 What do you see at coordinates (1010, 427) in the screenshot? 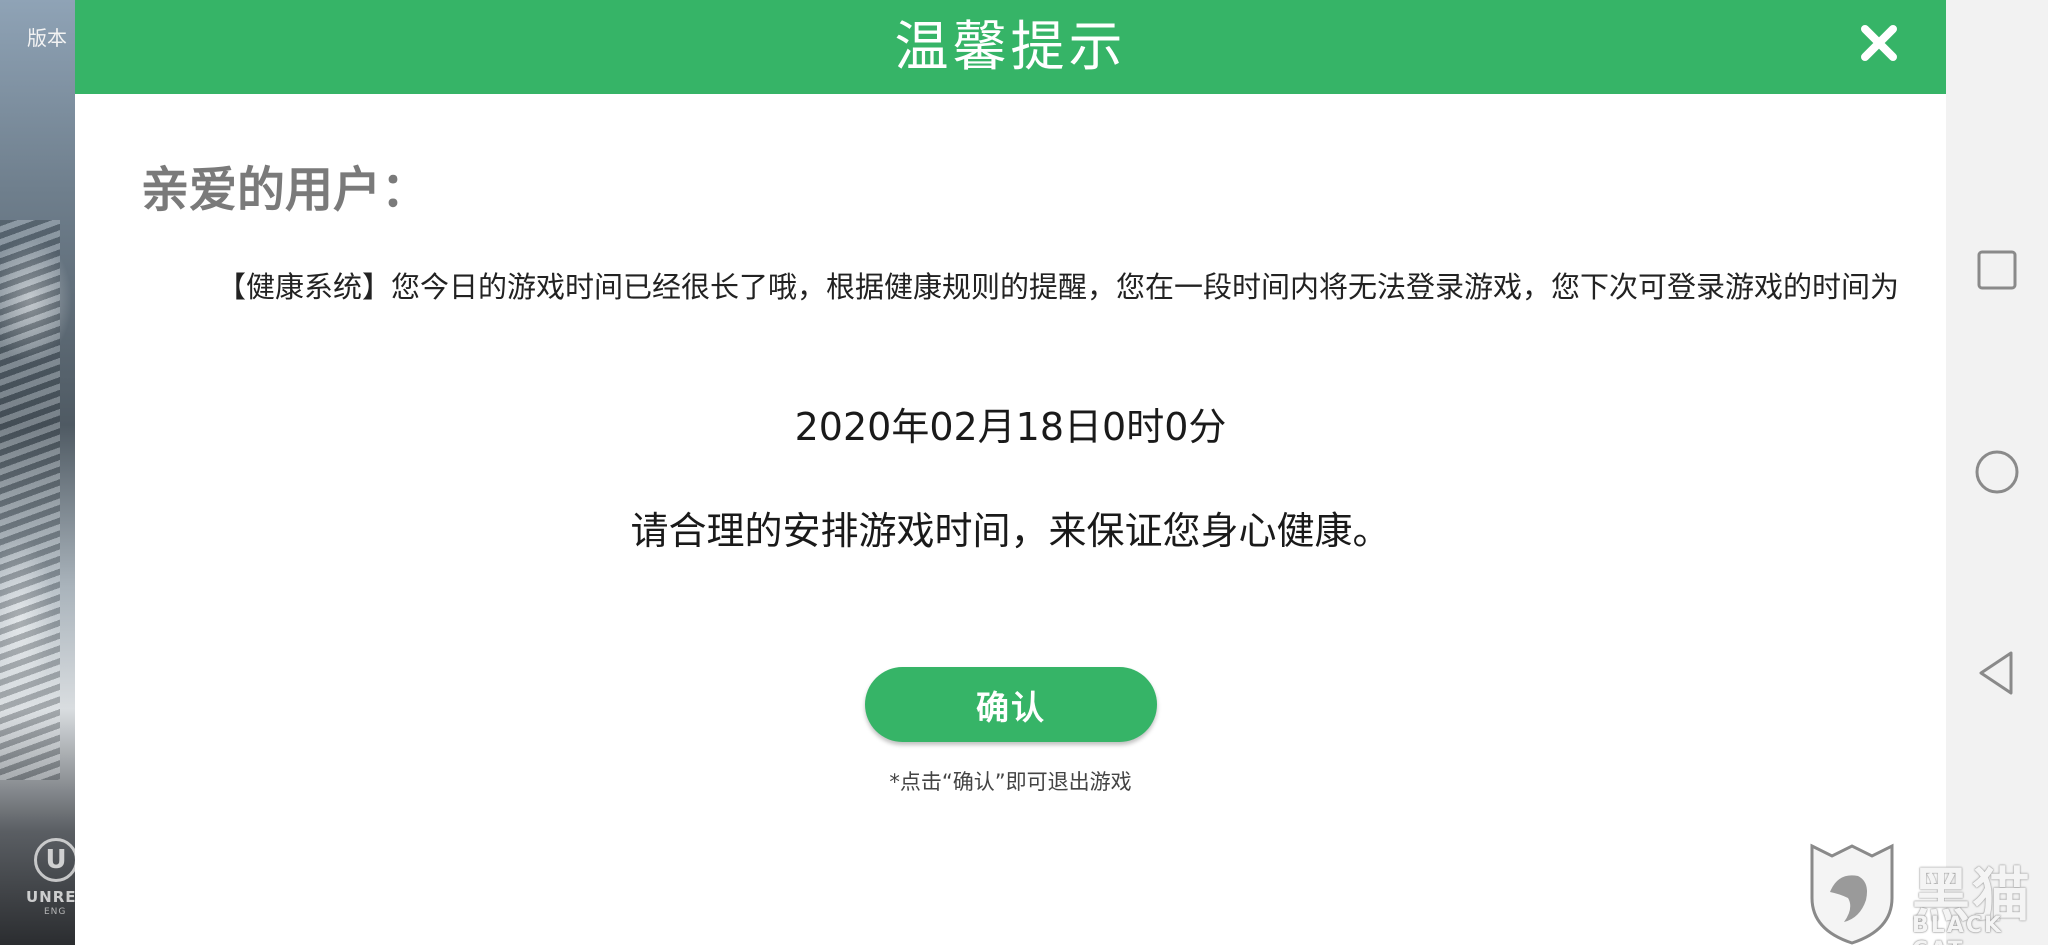
I see `next-login-time: 2020年02月18日0时0分` at bounding box center [1010, 427].